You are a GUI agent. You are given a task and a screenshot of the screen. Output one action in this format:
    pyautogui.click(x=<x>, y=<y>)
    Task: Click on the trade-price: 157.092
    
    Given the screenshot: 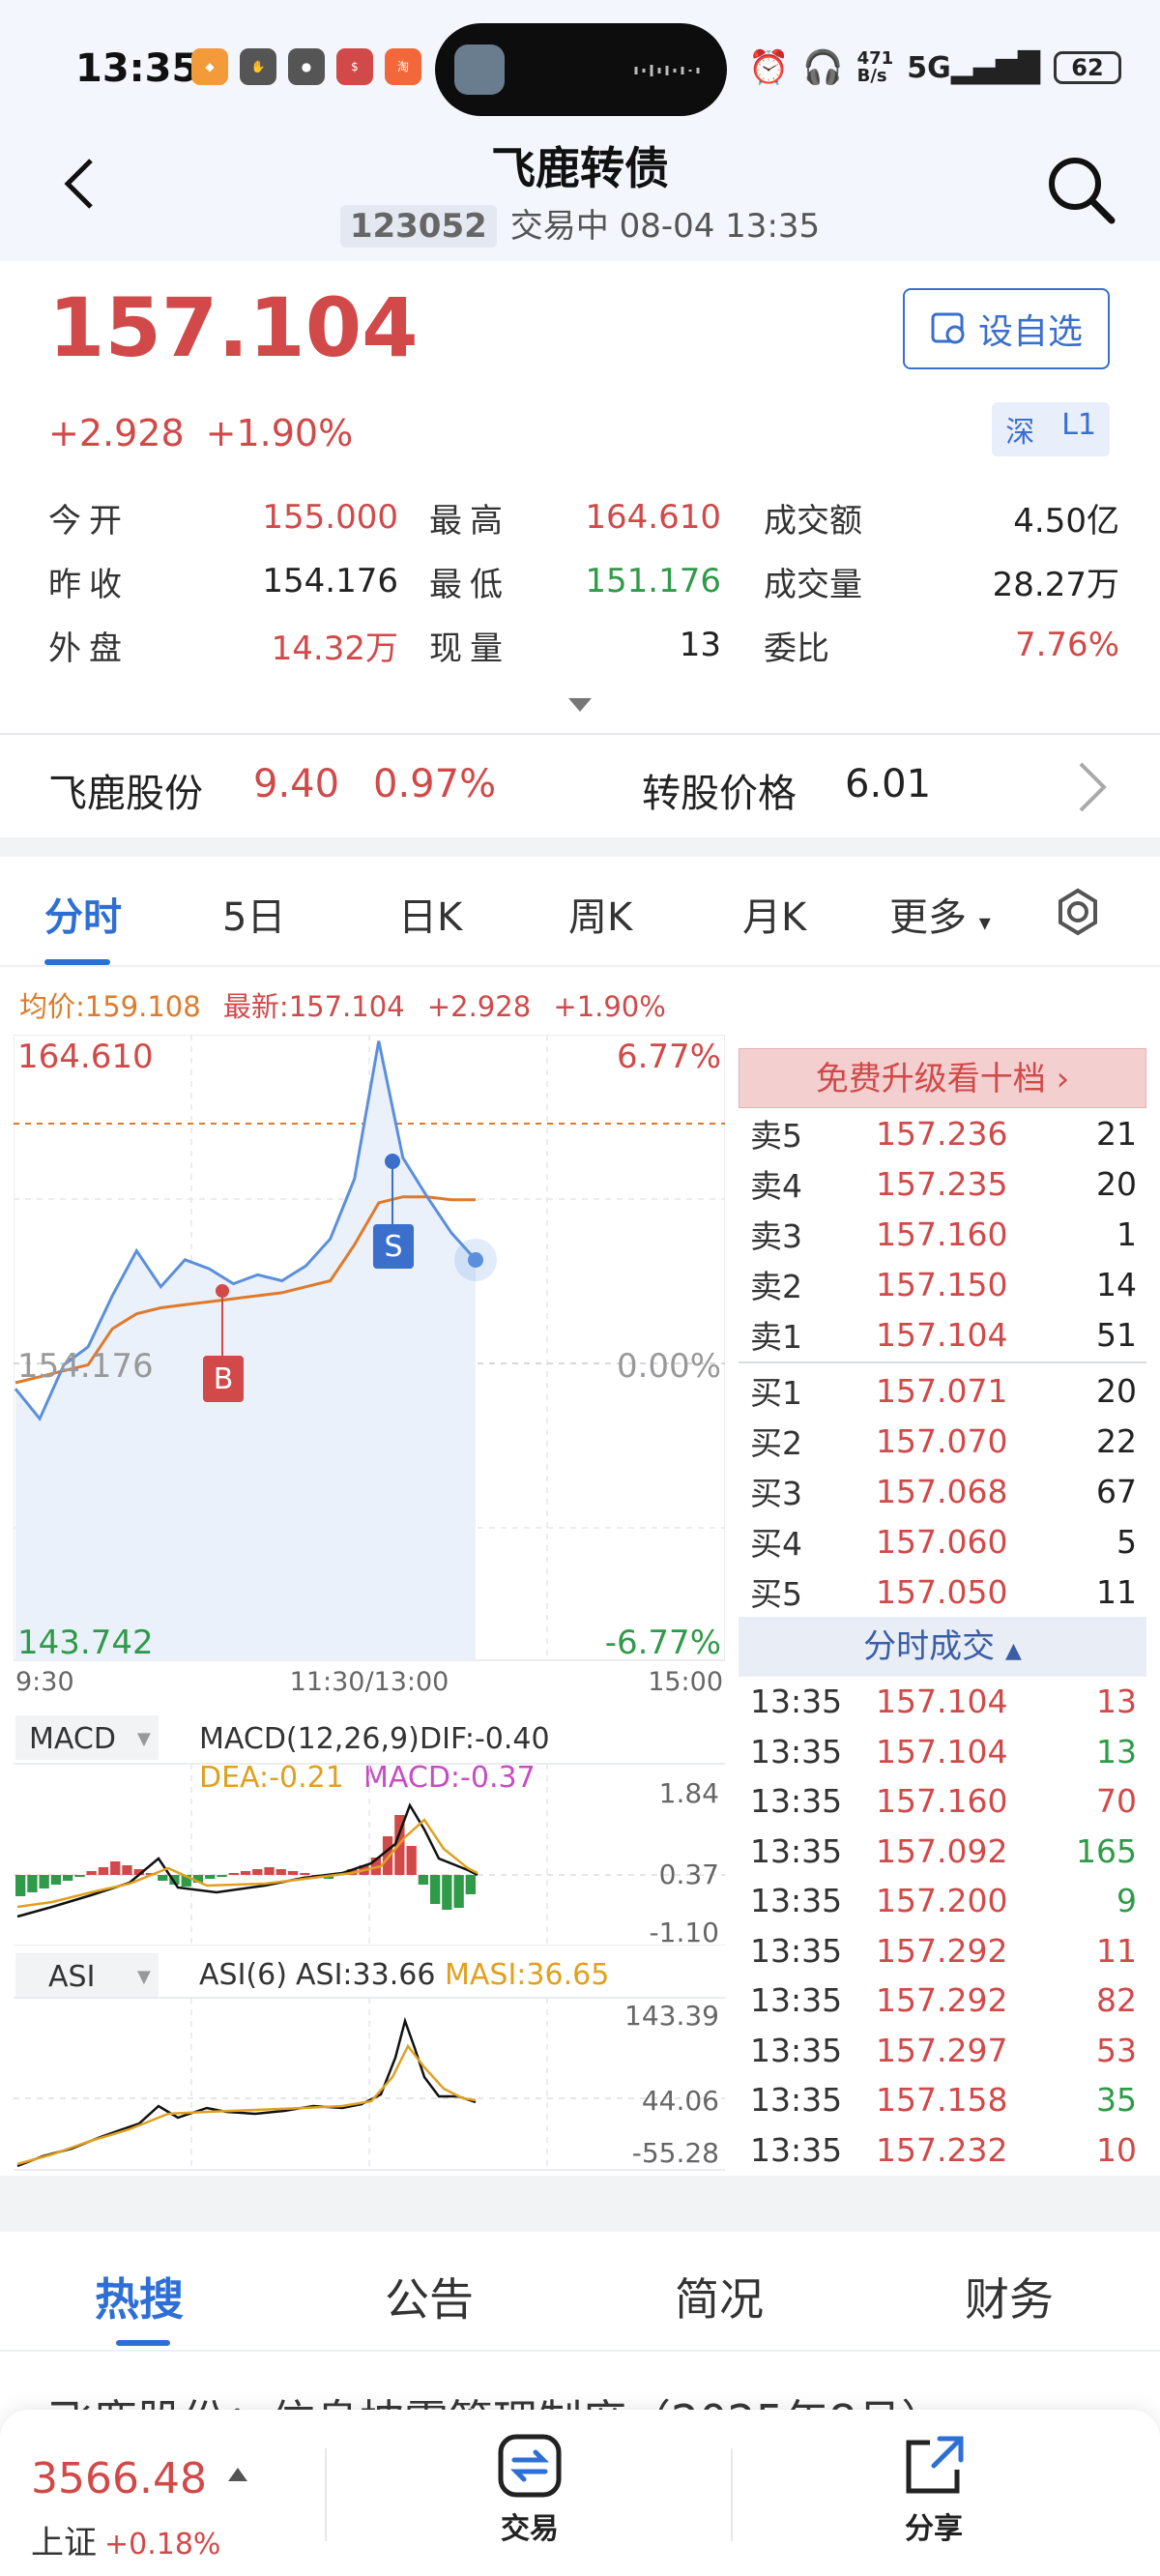 What is the action you would take?
    pyautogui.click(x=942, y=1850)
    